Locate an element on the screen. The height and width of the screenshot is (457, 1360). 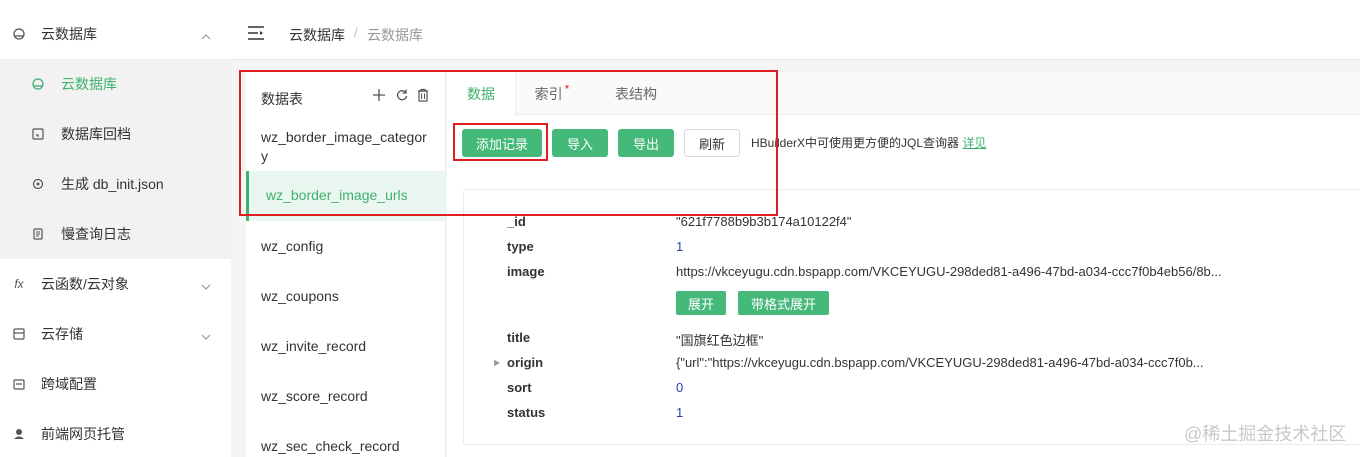
tab-label: 索引 is located at coordinates (548, 93).